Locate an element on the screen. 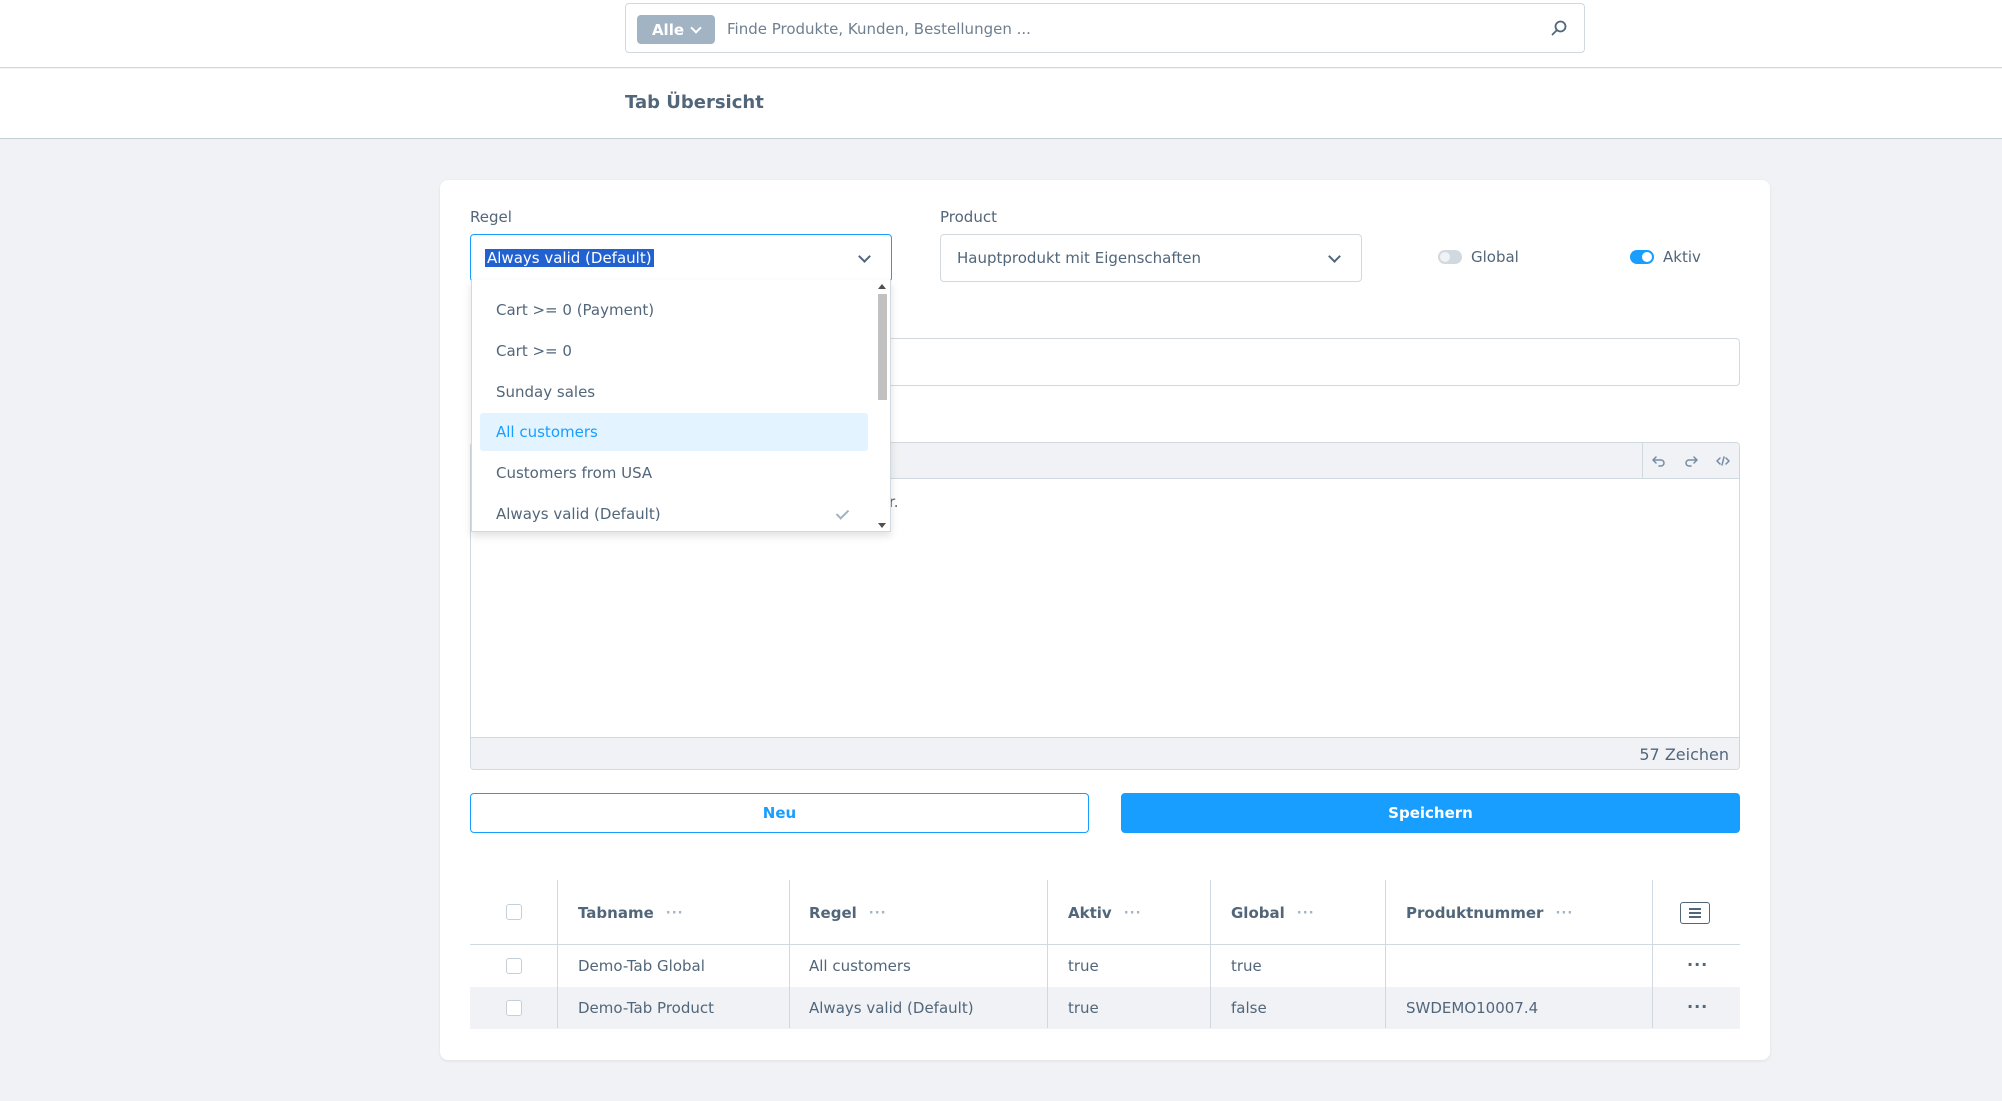  cell-global: true is located at coordinates (1246, 966).